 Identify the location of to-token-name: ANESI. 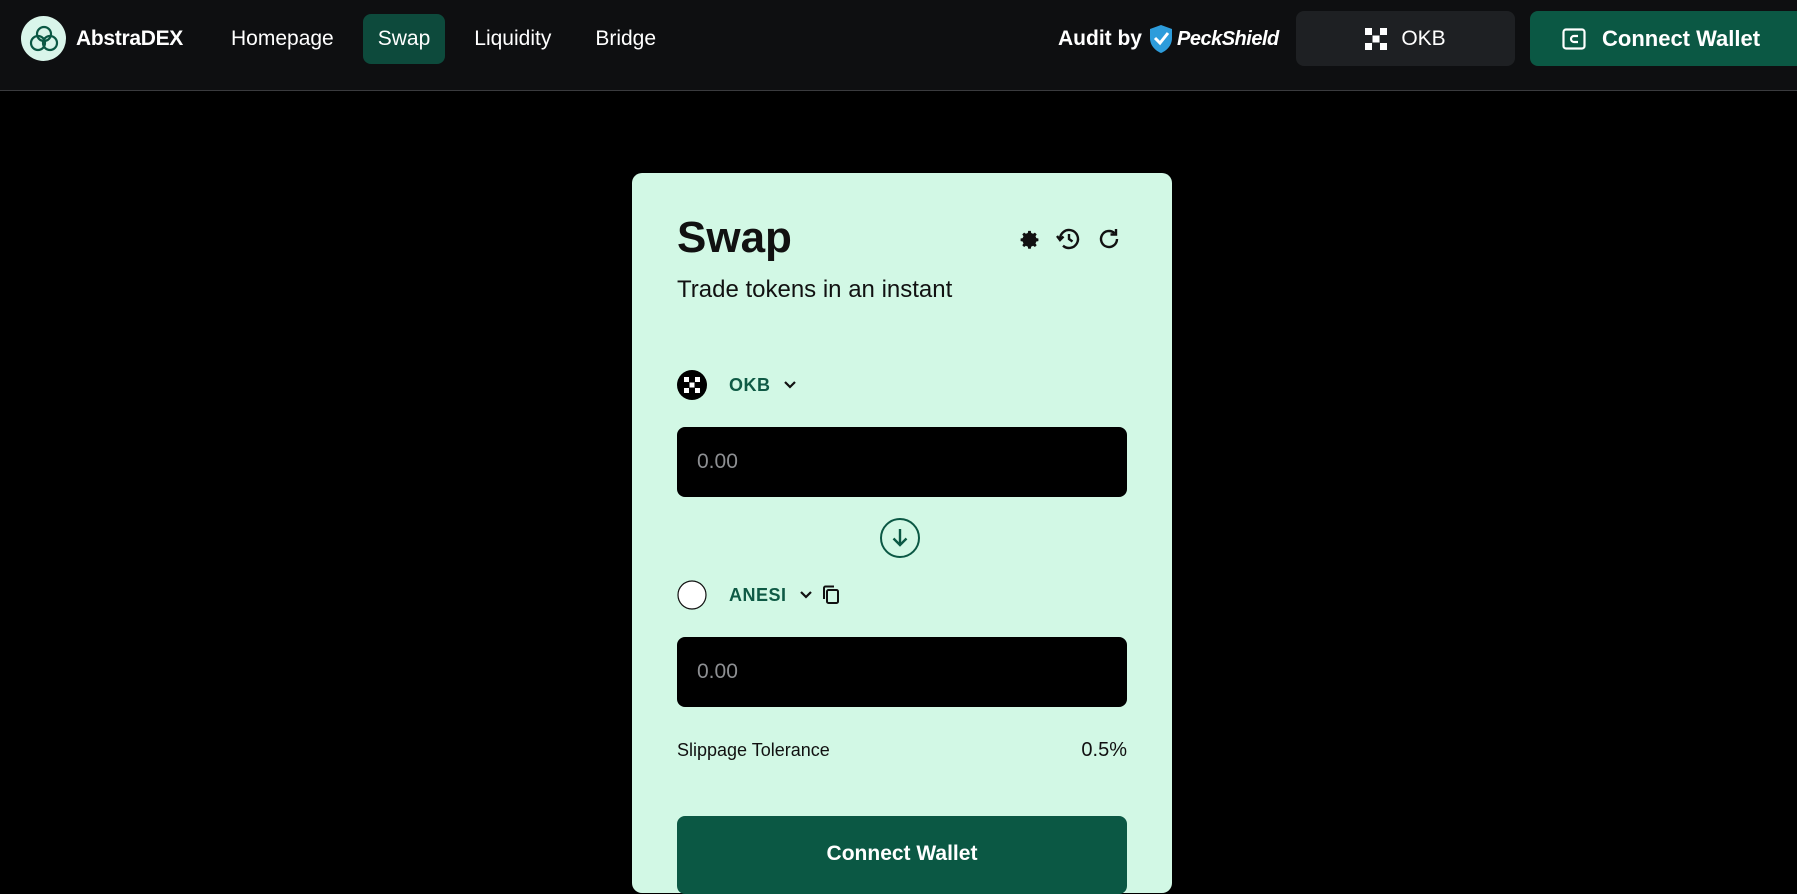
(758, 594).